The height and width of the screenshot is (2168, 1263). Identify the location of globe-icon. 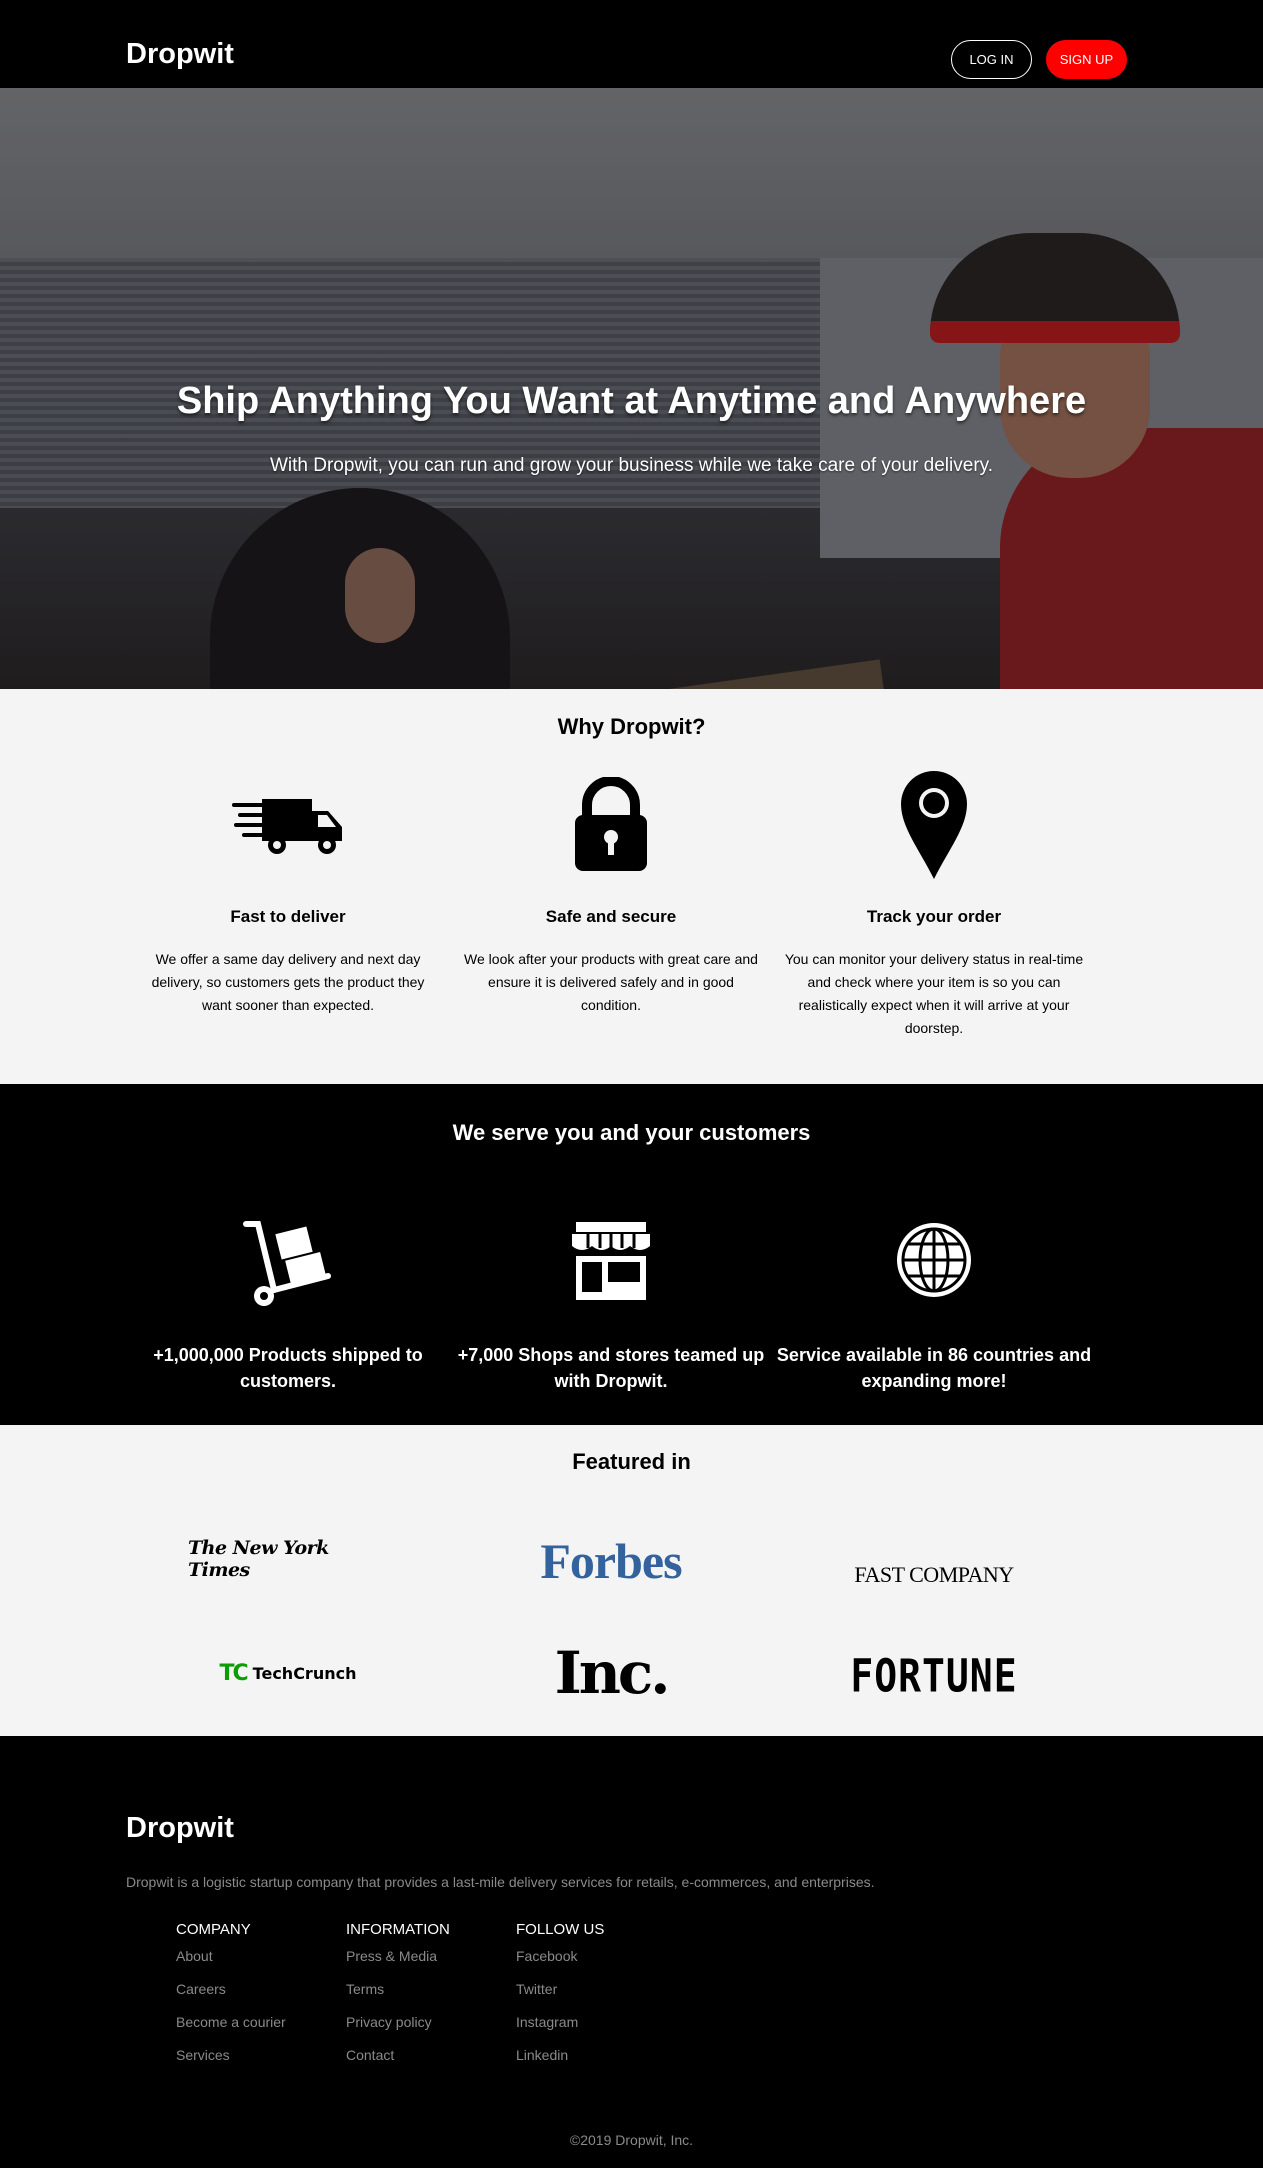
(934, 1260).